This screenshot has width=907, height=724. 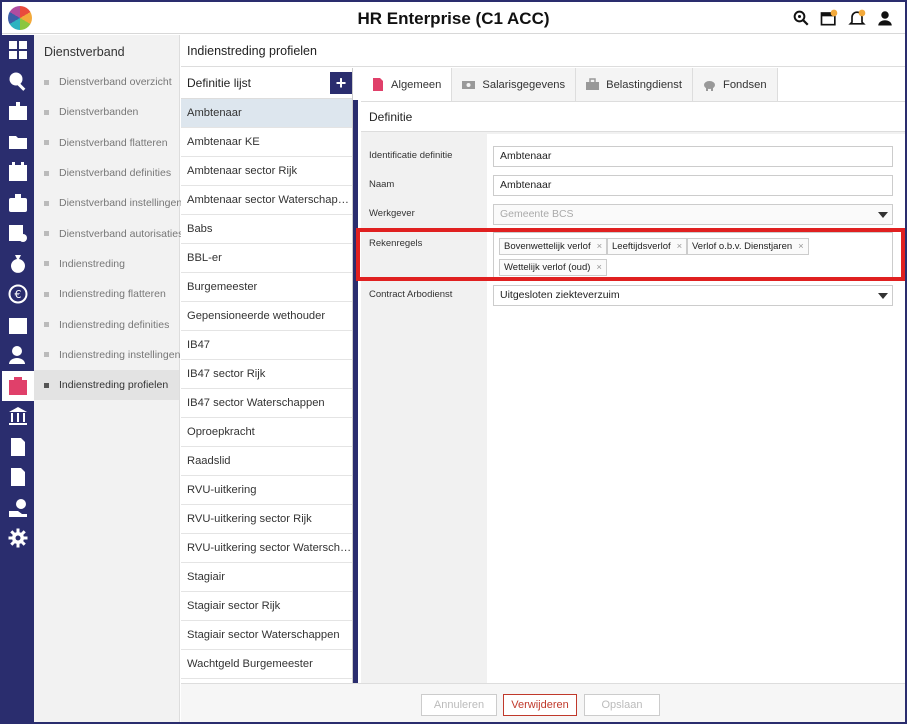 What do you see at coordinates (266, 258) in the screenshot?
I see `list-item: BBL-er` at bounding box center [266, 258].